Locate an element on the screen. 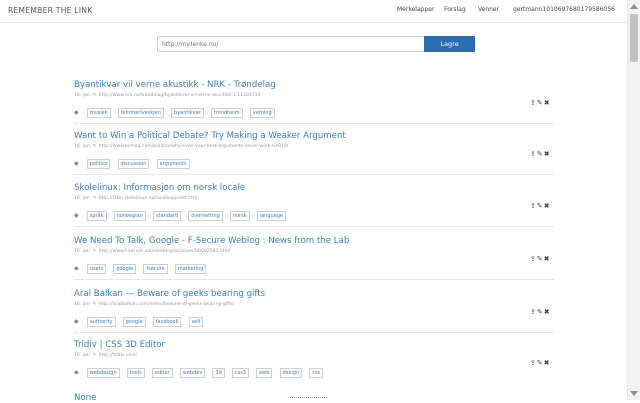  link-actions: ⇪✎✖ is located at coordinates (540, 363).